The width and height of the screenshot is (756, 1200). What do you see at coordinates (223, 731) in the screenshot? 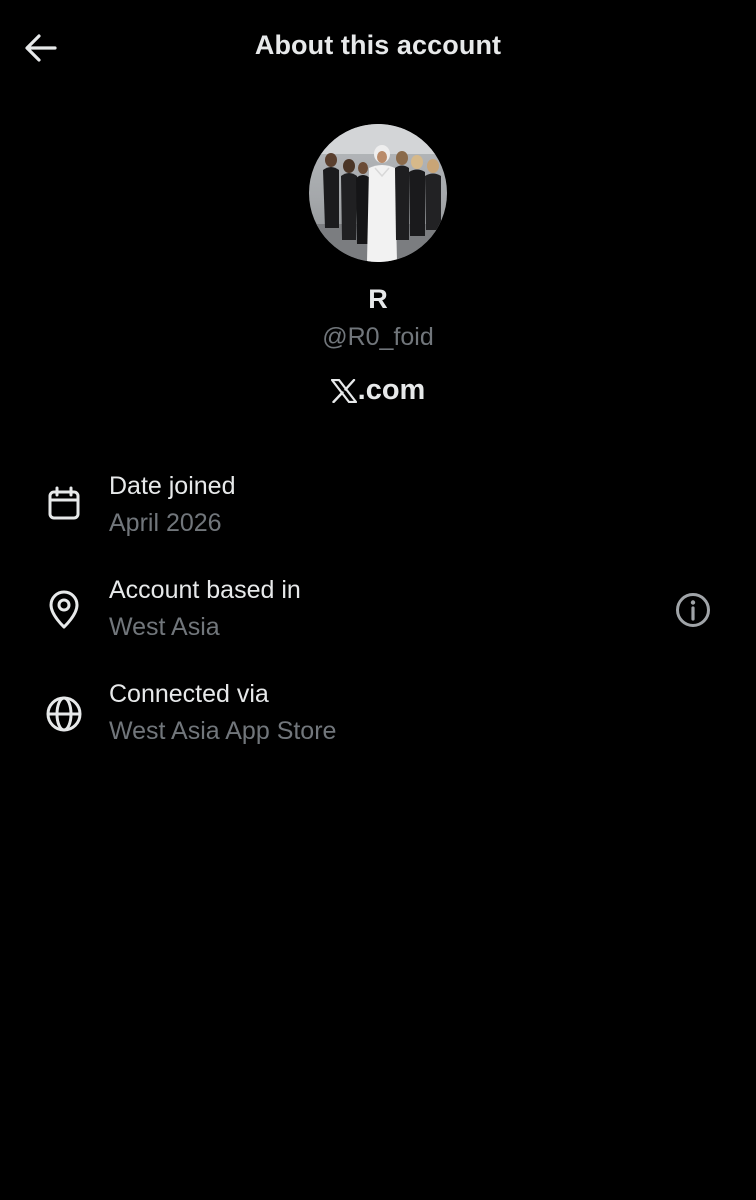
I see `connected-via-value: West Asia App Store` at bounding box center [223, 731].